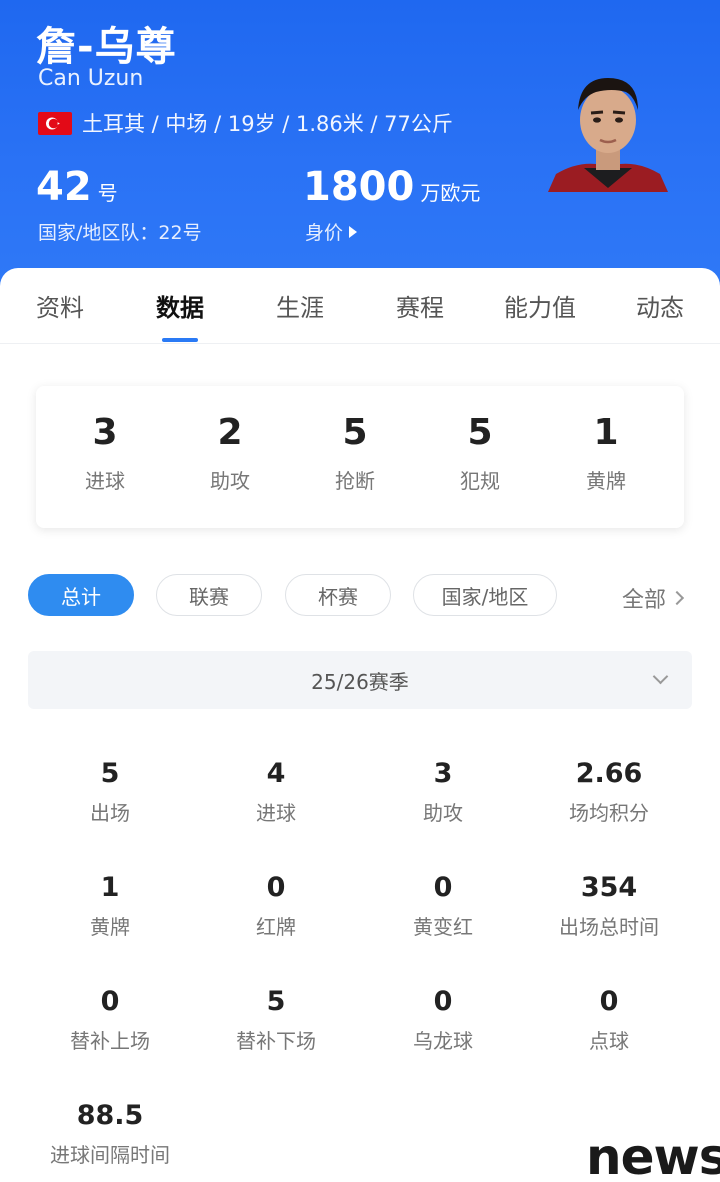 Image resolution: width=720 pixels, height=1182 pixels. Describe the element at coordinates (276, 813) in the screenshot. I see `stat-label: 进球` at that location.